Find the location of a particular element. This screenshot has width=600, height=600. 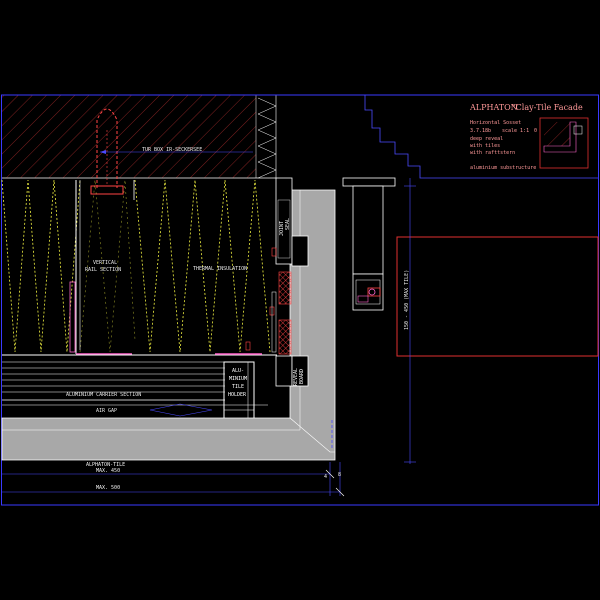

tile-holder-label-1: ALU- is located at coordinates (238, 371).